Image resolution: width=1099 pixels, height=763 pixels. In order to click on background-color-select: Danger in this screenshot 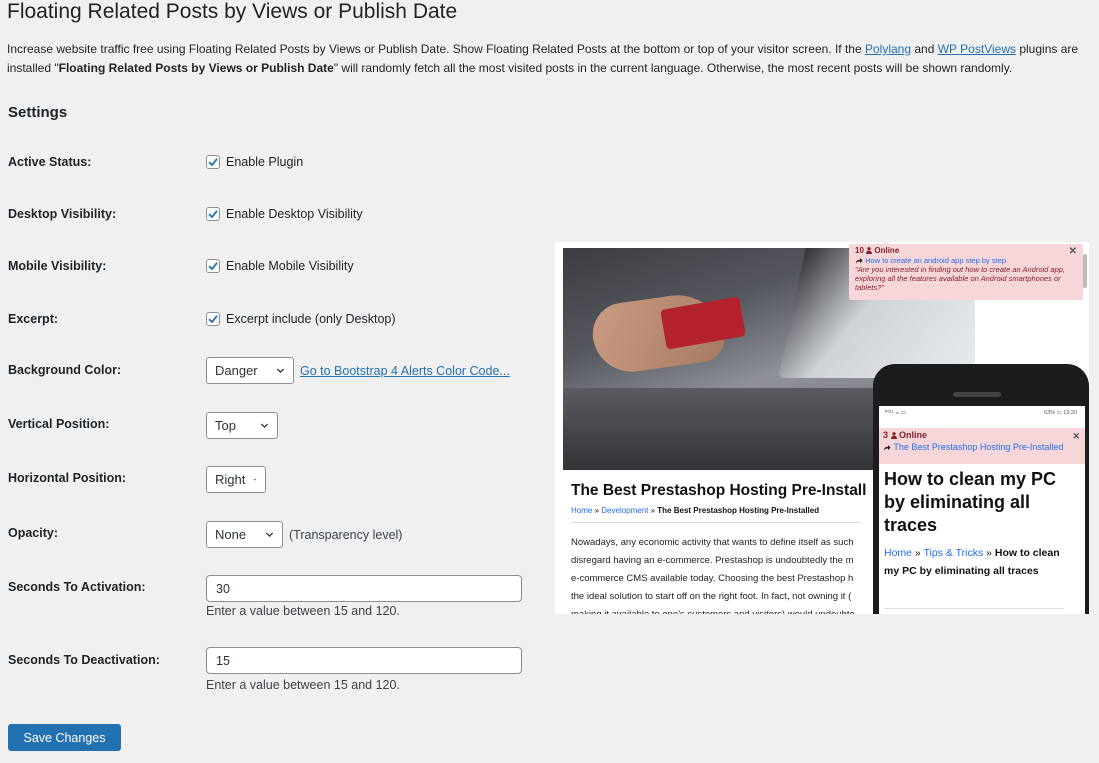, I will do `click(250, 370)`.